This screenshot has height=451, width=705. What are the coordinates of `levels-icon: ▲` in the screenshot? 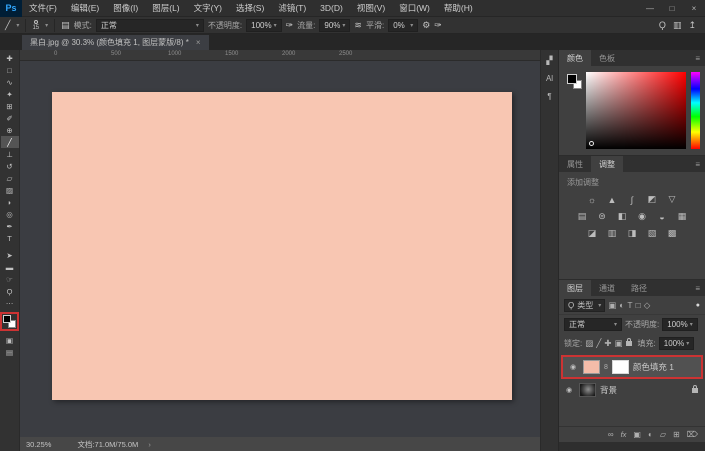 It's located at (612, 199).